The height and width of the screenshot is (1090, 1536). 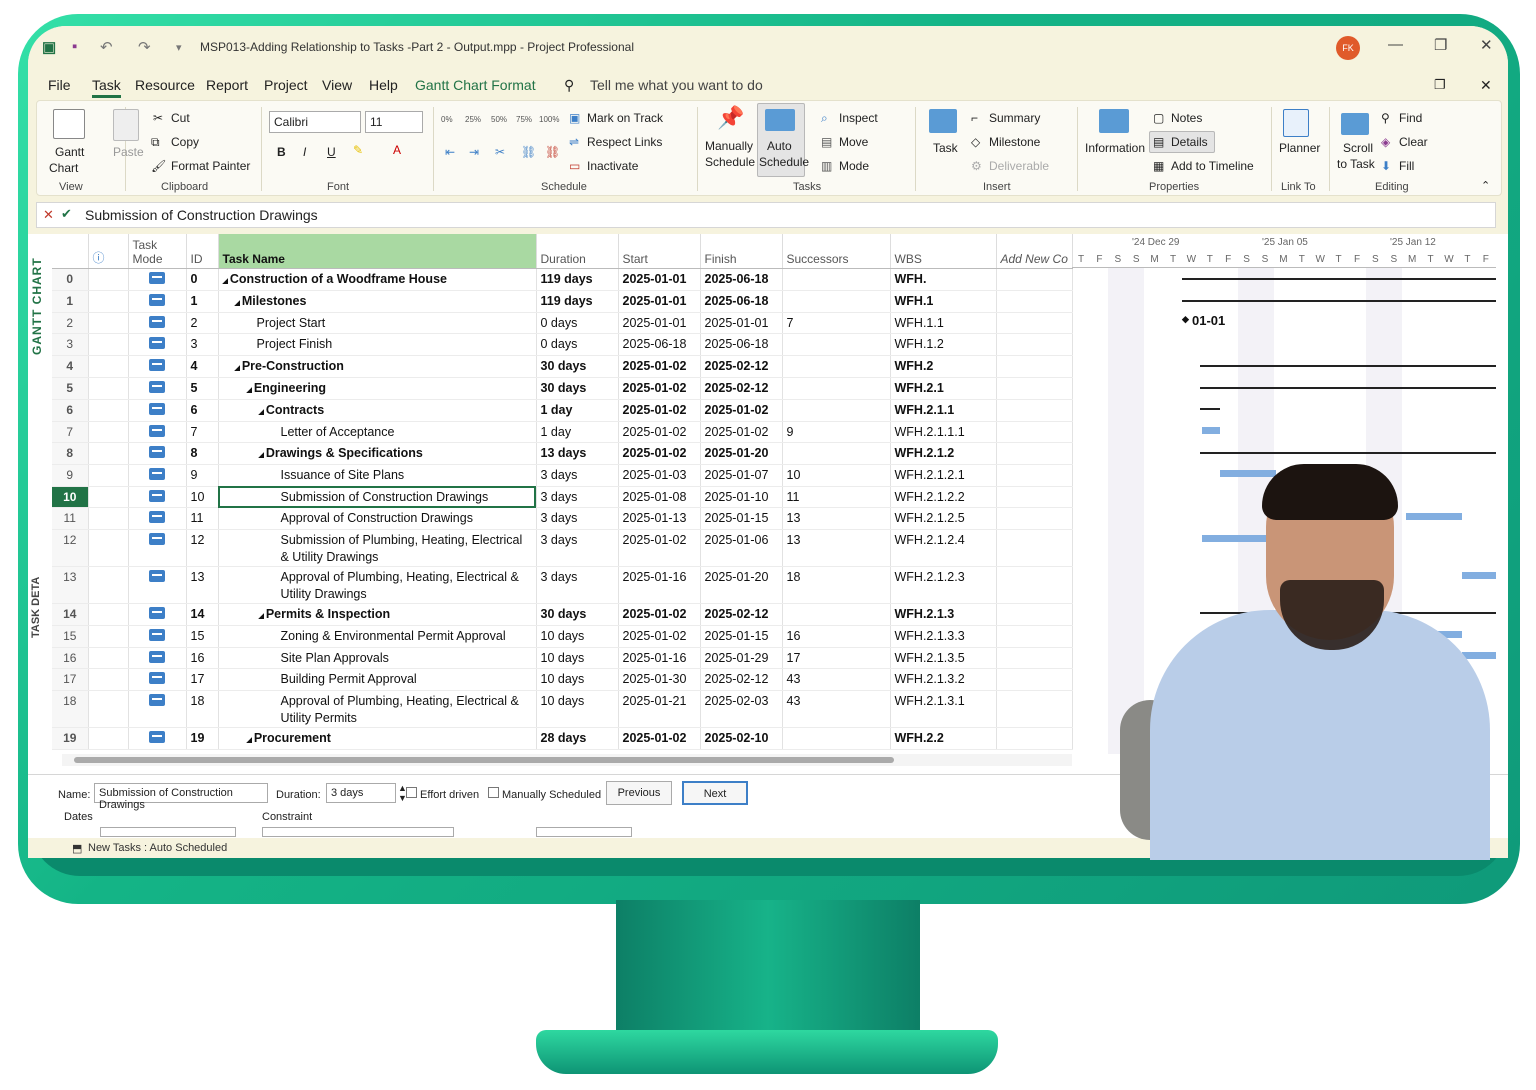 I want to click on manually-schedule-icon: 📌, so click(x=730, y=118).